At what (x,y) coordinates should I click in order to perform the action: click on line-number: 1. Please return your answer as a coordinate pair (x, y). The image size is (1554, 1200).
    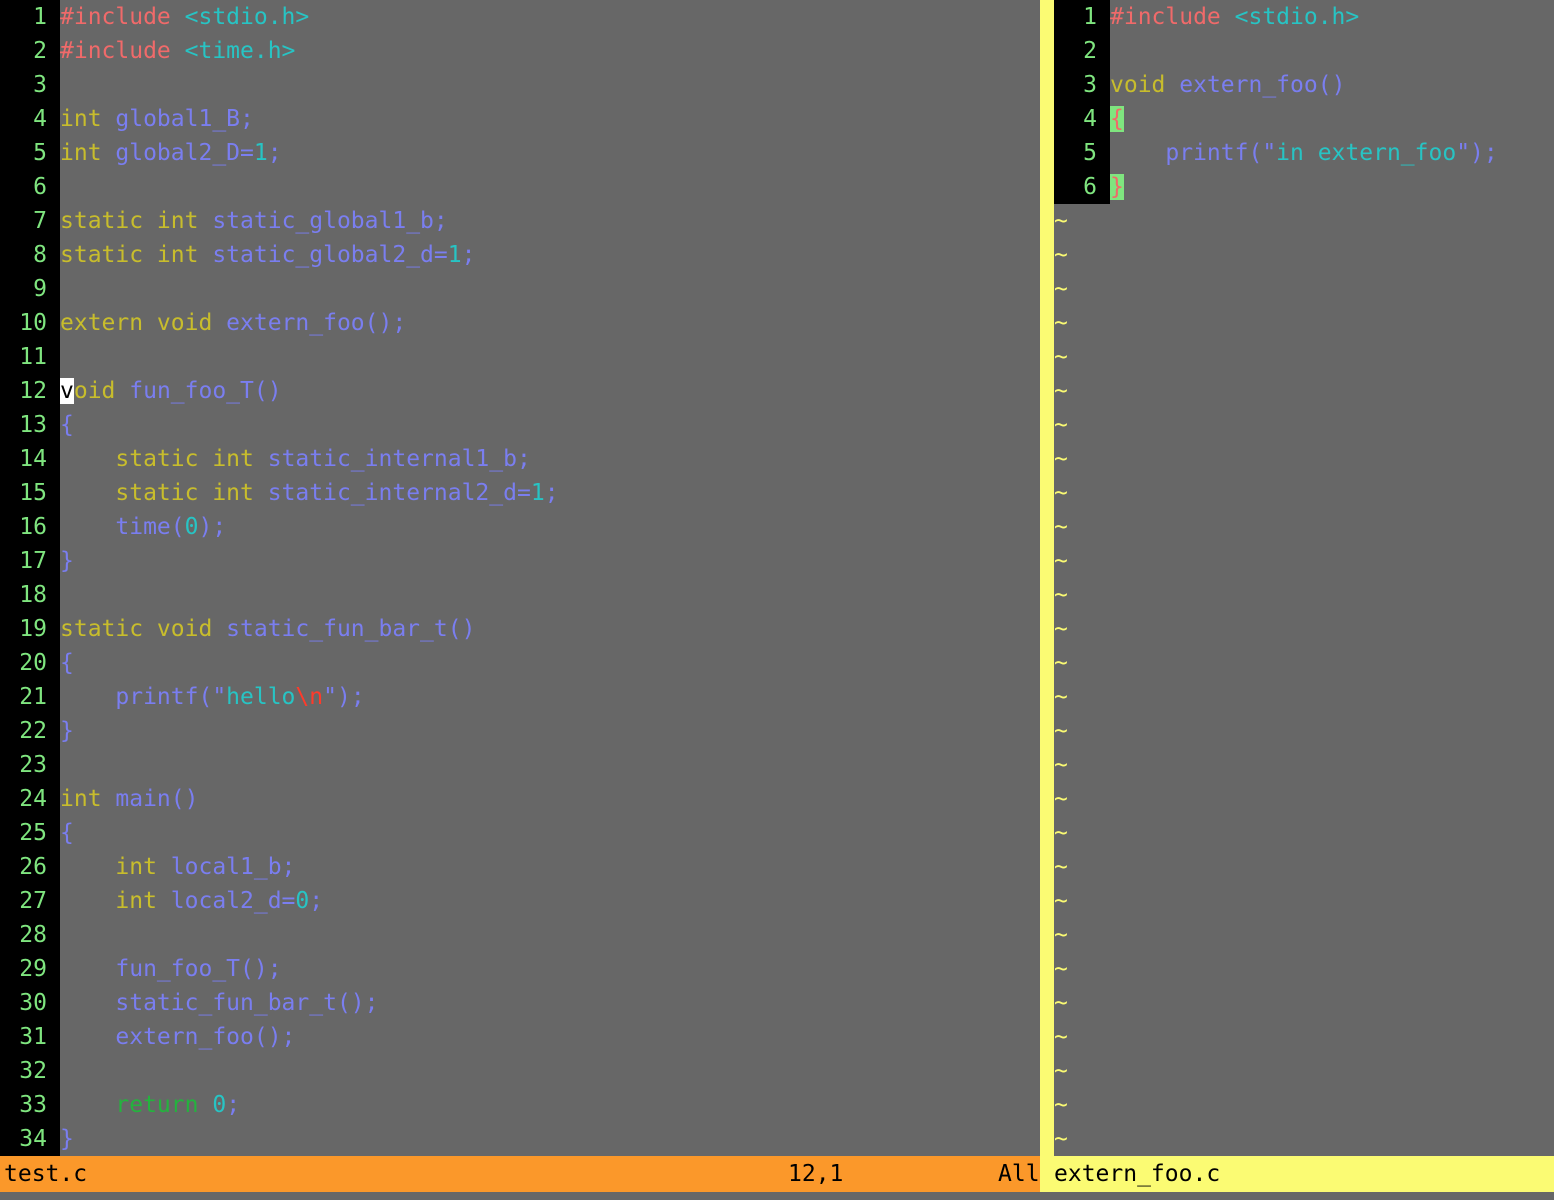
    Looking at the image, I should click on (1090, 17).